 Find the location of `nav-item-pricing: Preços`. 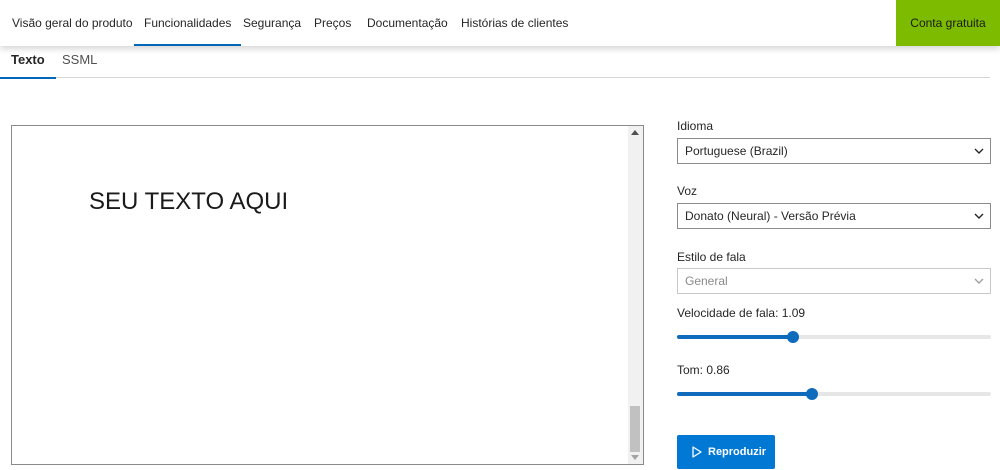

nav-item-pricing: Preços is located at coordinates (332, 23).